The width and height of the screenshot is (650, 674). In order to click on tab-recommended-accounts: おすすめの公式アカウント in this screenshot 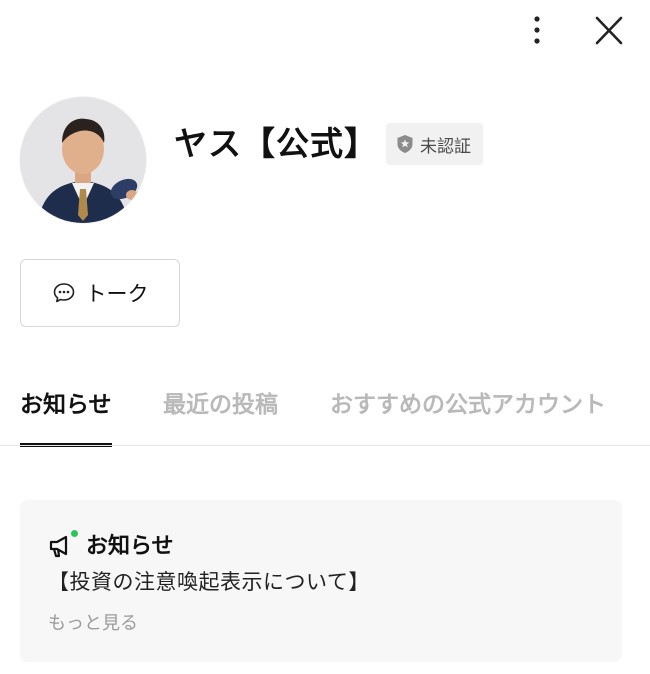, I will do `click(468, 412)`.